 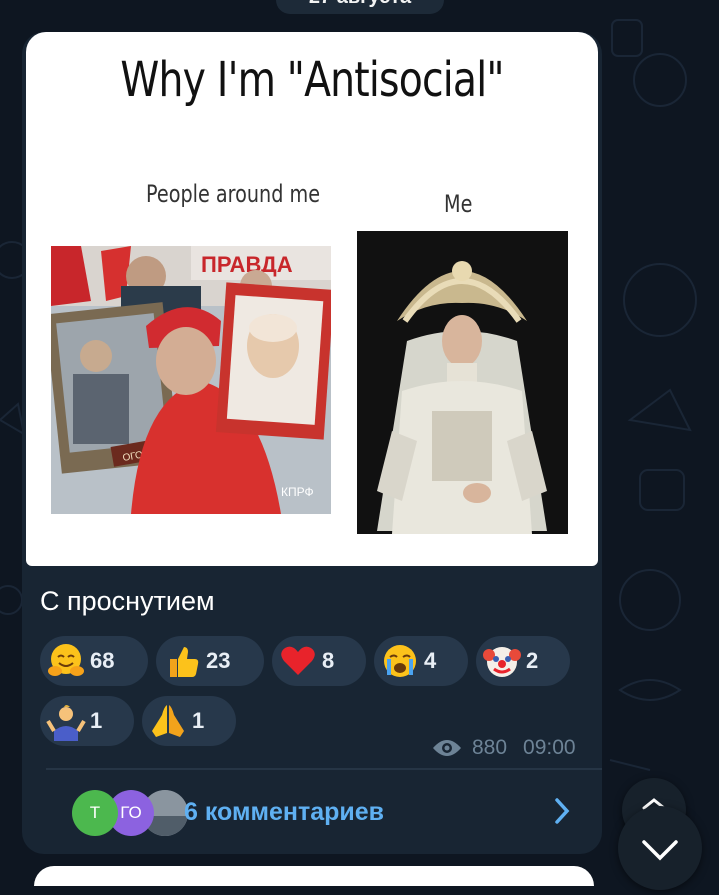 What do you see at coordinates (458, 204) in the screenshot?
I see `meme-right-label: Me` at bounding box center [458, 204].